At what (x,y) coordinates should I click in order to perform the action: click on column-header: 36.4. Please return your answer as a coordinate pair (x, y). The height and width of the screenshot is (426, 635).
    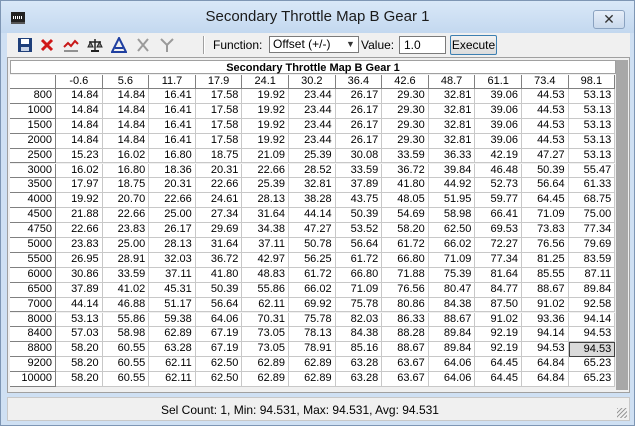
    Looking at the image, I should click on (359, 82).